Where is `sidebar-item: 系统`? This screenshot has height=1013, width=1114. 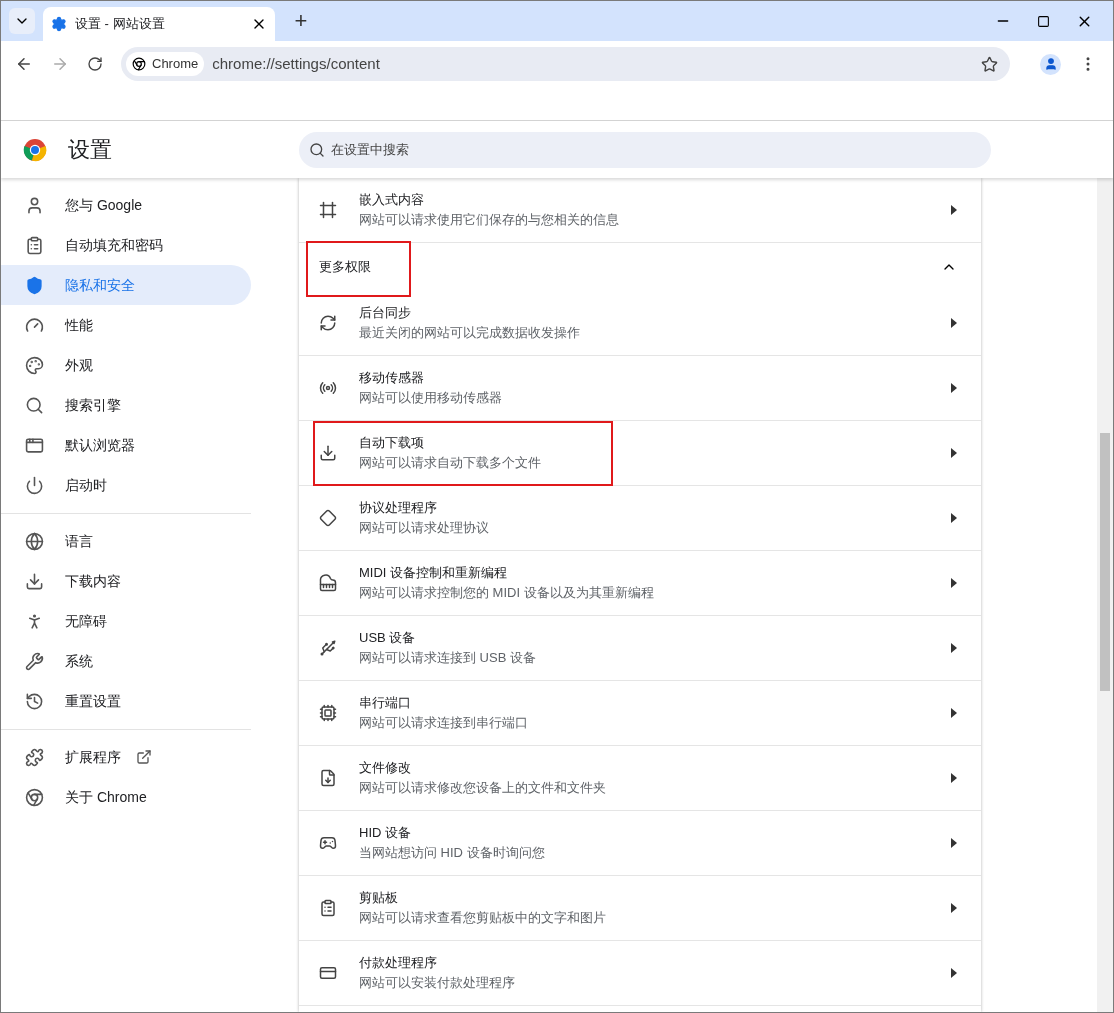 sidebar-item: 系统 is located at coordinates (126, 661).